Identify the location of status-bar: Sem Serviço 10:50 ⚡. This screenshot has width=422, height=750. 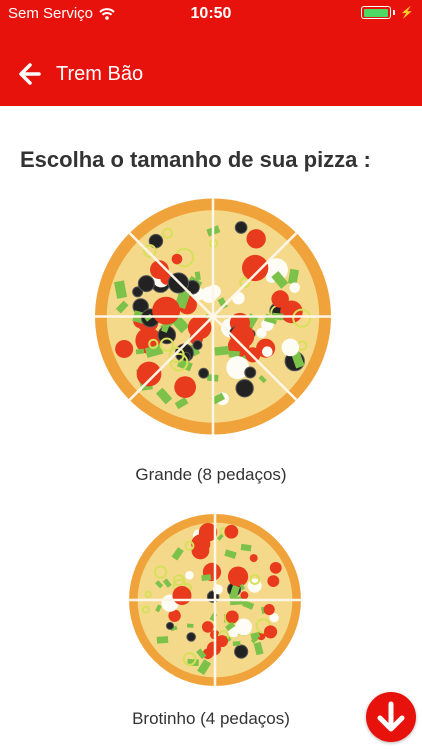
(211, 14).